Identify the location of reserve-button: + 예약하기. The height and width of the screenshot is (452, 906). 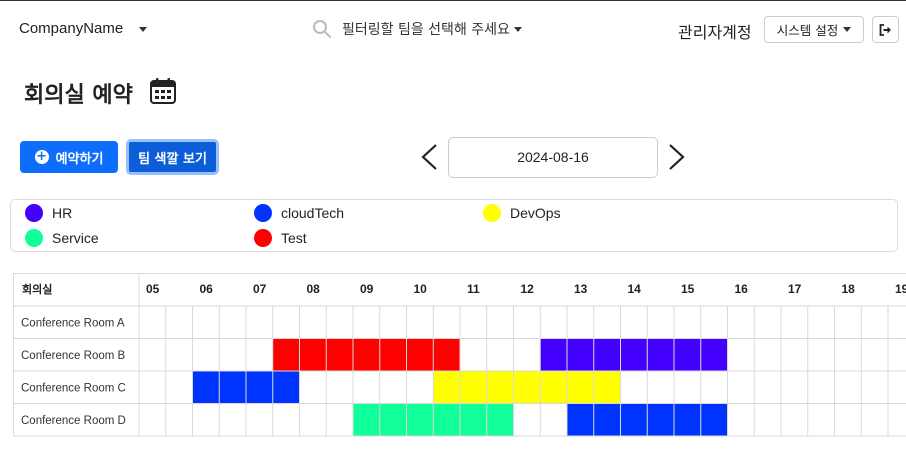
(69, 157).